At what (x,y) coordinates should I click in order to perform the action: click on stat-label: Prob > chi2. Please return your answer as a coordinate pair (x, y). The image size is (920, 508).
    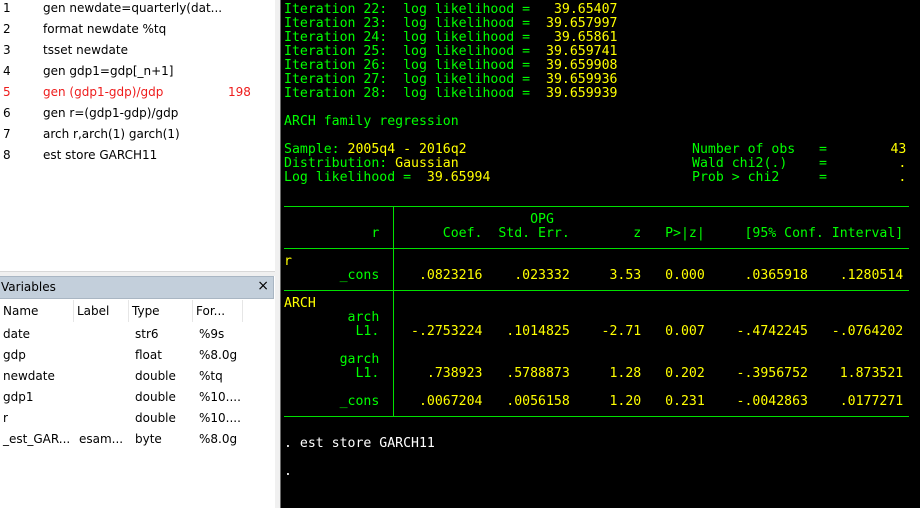
    Looking at the image, I should click on (736, 177).